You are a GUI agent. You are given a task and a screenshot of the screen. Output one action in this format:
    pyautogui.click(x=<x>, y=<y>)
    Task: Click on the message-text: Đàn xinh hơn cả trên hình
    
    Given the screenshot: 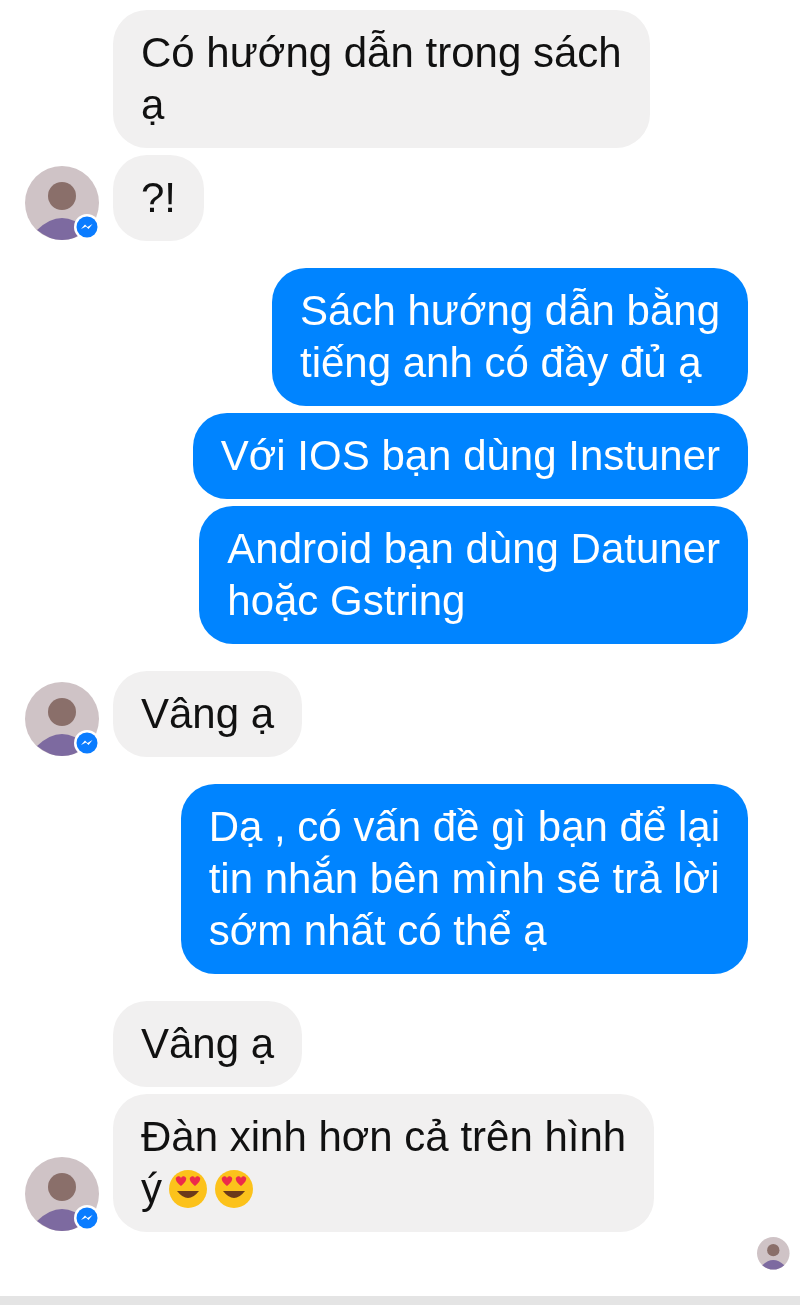 What is the action you would take?
    pyautogui.click(x=384, y=1137)
    